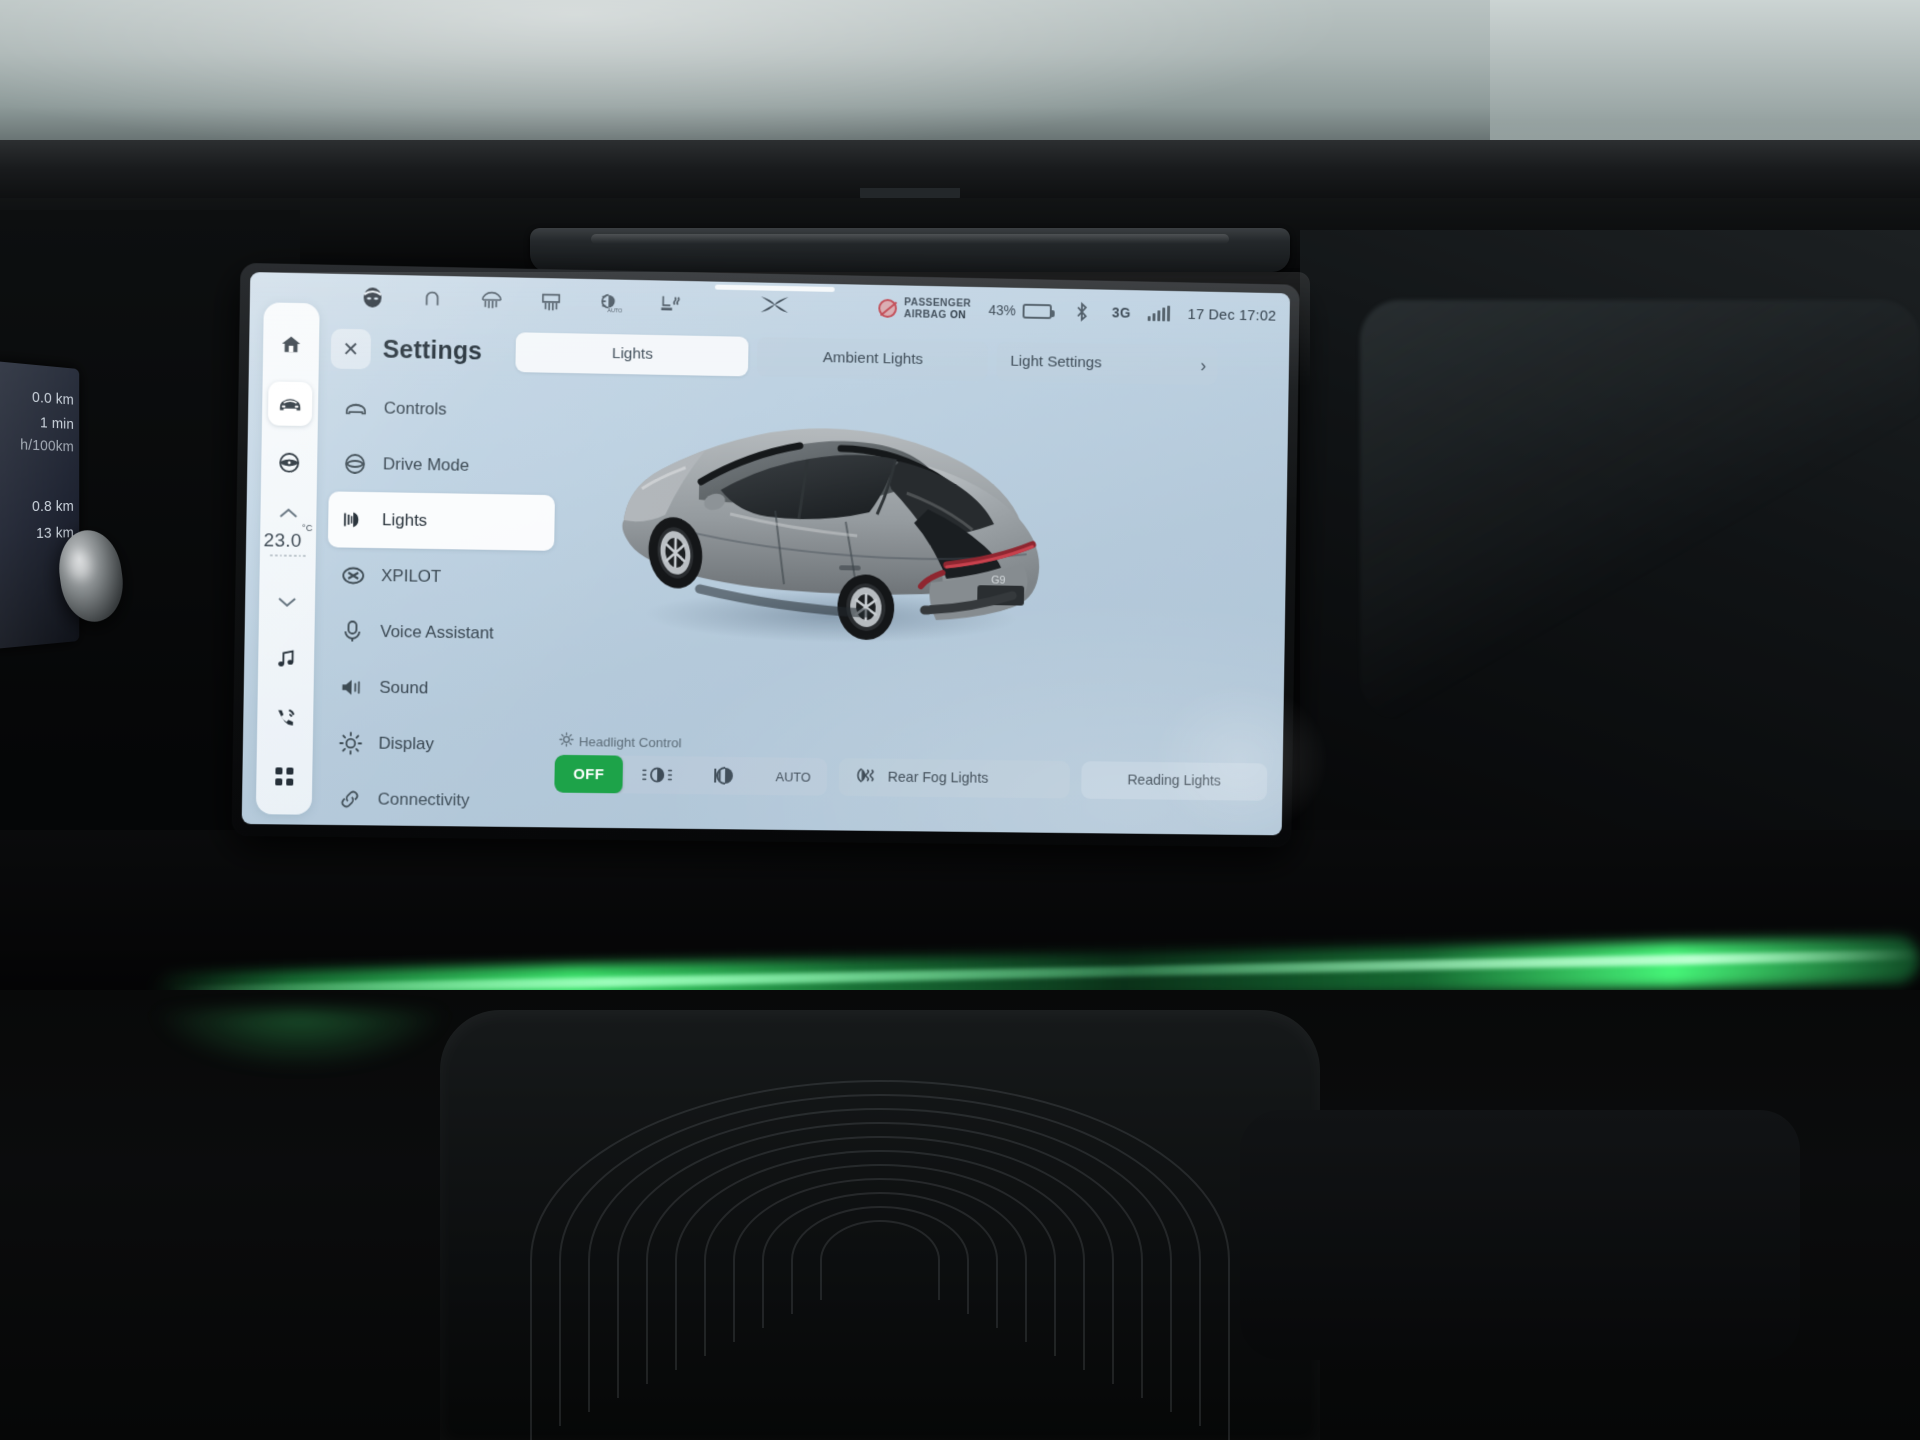 This screenshot has width=1920, height=1440. I want to click on passenger-airbag-indicator: PASSENGER AIRBAG ON, so click(924, 309).